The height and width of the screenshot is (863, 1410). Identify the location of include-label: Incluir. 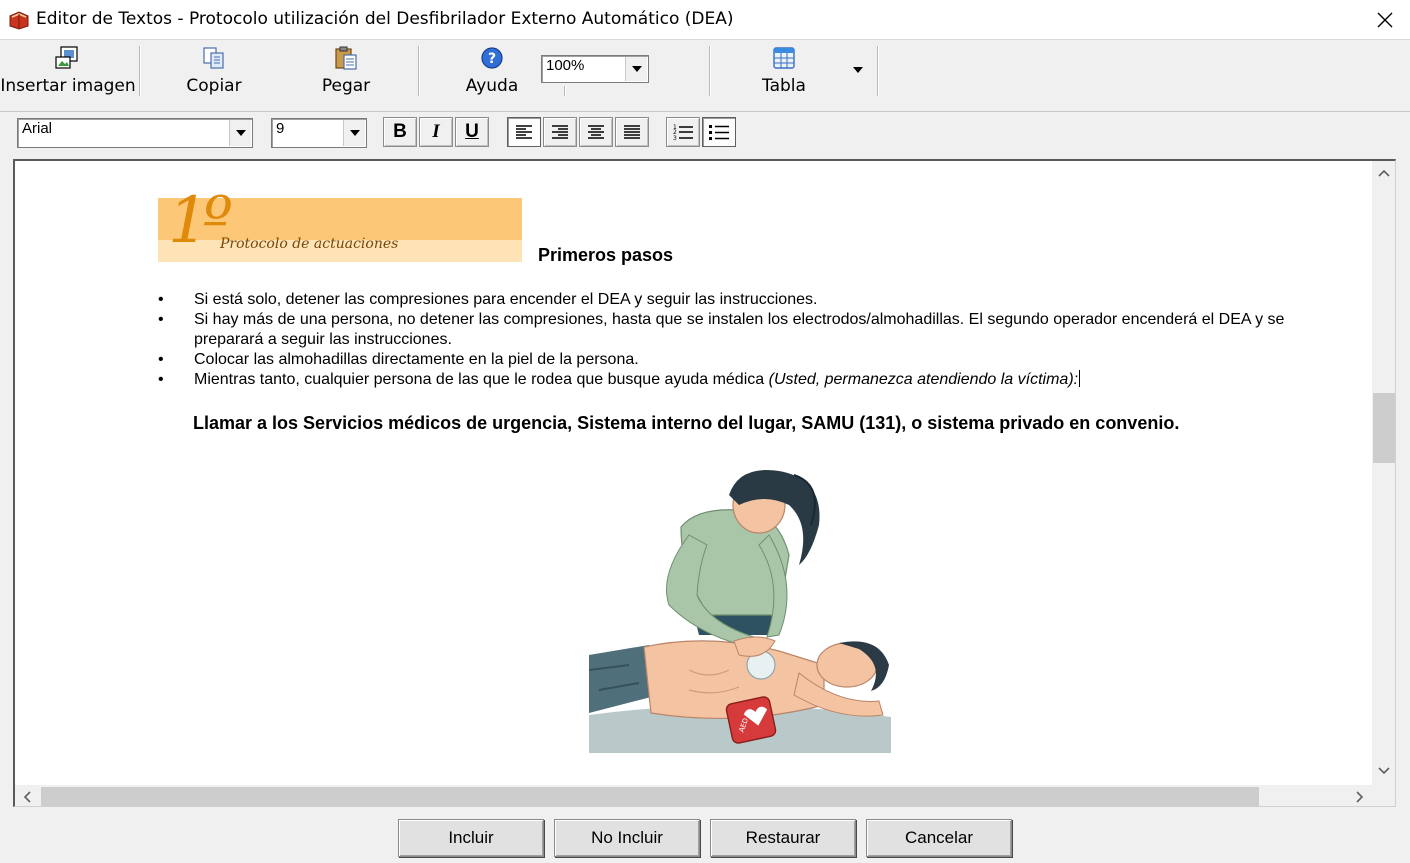
(471, 837).